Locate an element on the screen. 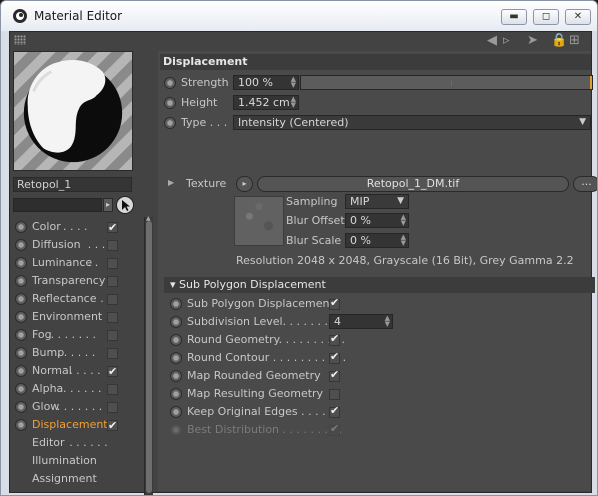 This screenshot has height=496, width=598. height-label: Height is located at coordinates (199, 102).